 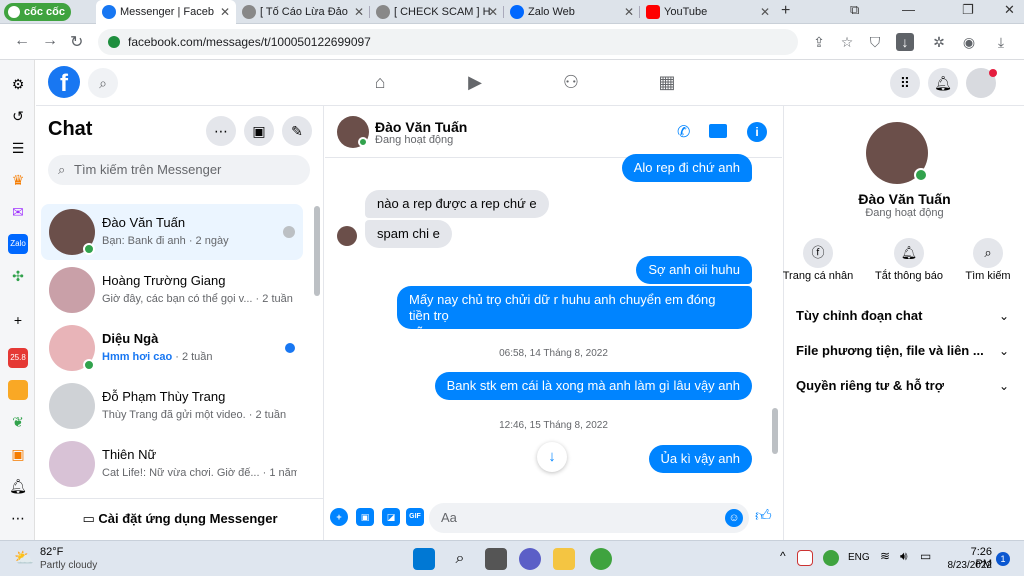 What do you see at coordinates (448, 42) in the screenshot?
I see `address-bar: facebook.com/messages/t/100050122699097` at bounding box center [448, 42].